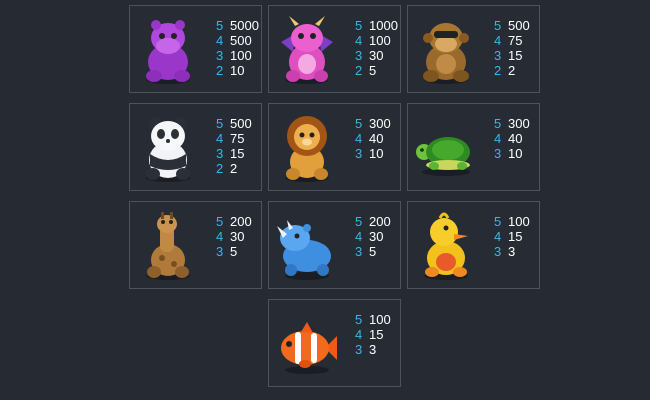 This screenshot has width=650, height=400. Describe the element at coordinates (376, 138) in the screenshot. I see `payout-value: 40` at that location.